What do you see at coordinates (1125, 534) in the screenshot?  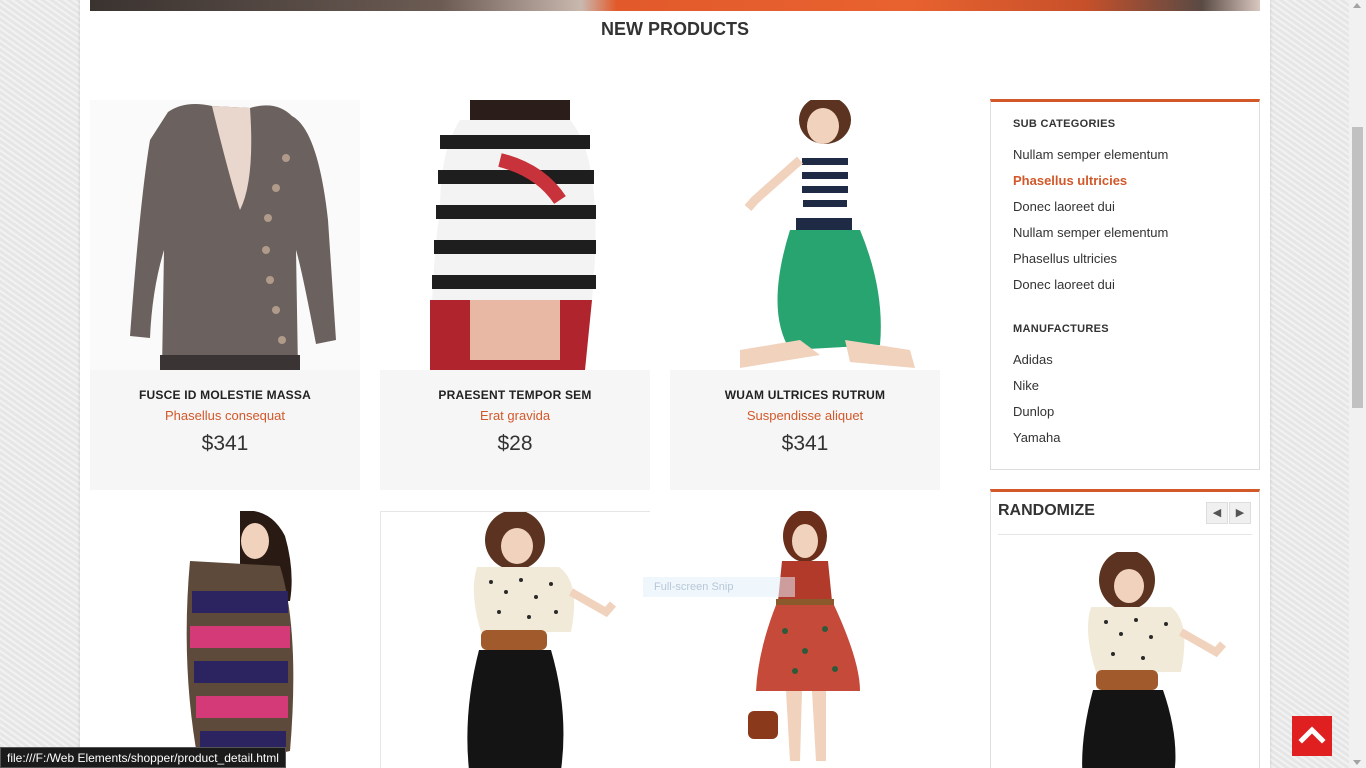 I see `divider` at bounding box center [1125, 534].